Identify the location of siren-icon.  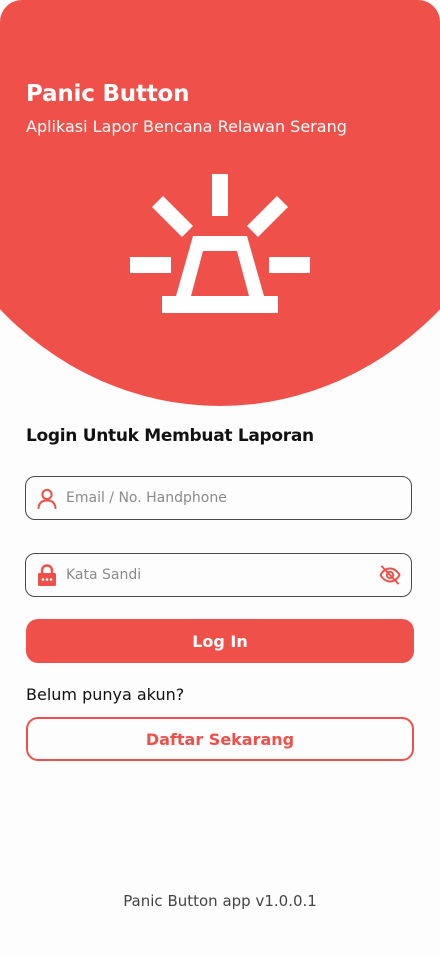
(220, 243).